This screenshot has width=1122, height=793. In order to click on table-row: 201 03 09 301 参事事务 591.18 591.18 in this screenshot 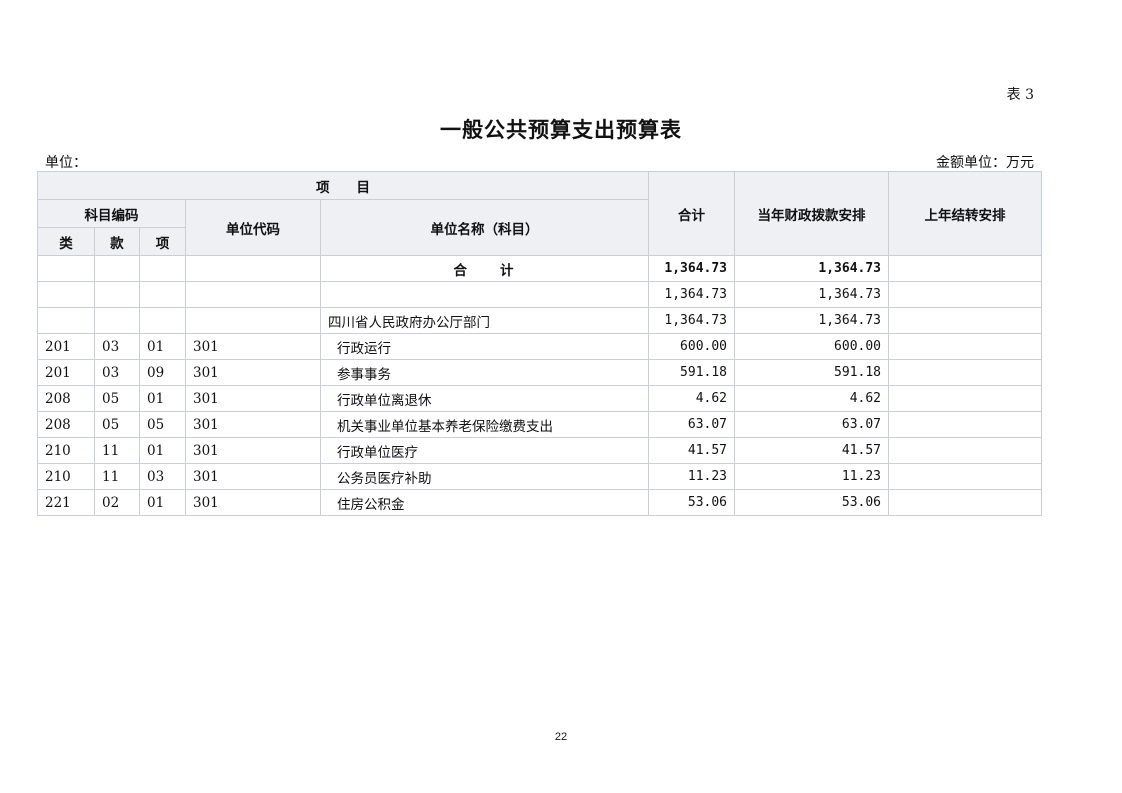, I will do `click(540, 372)`.